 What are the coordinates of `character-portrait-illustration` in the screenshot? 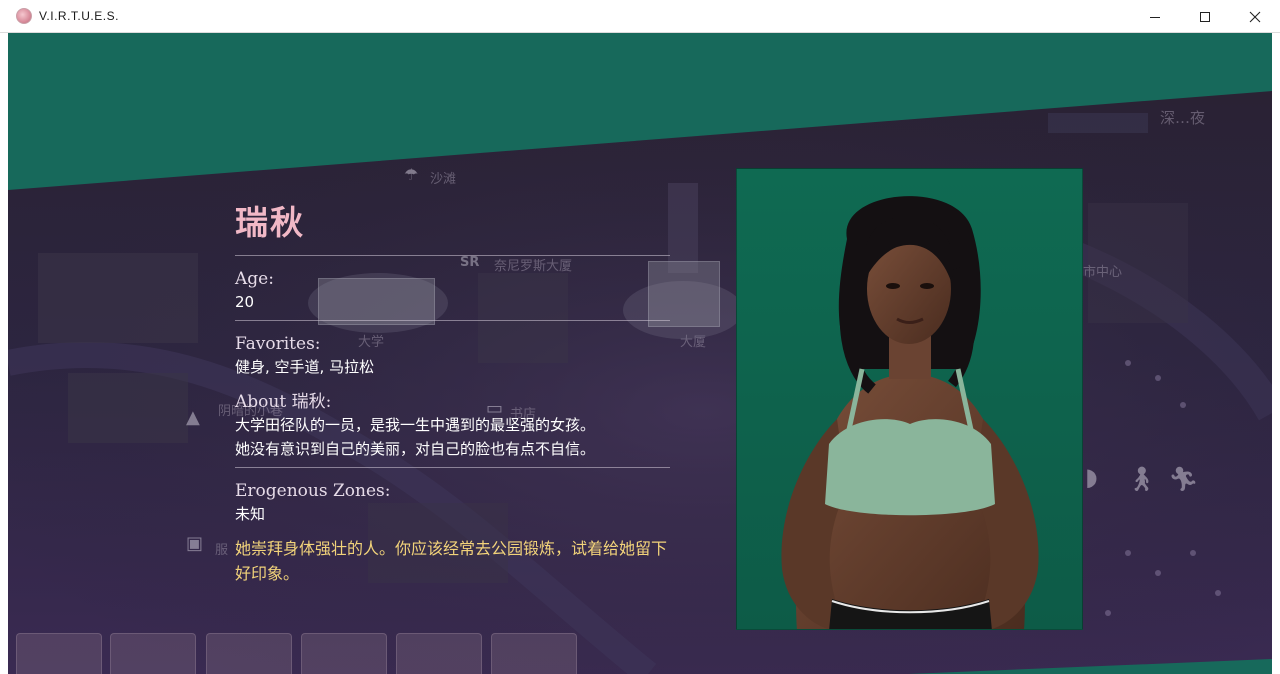 It's located at (910, 412).